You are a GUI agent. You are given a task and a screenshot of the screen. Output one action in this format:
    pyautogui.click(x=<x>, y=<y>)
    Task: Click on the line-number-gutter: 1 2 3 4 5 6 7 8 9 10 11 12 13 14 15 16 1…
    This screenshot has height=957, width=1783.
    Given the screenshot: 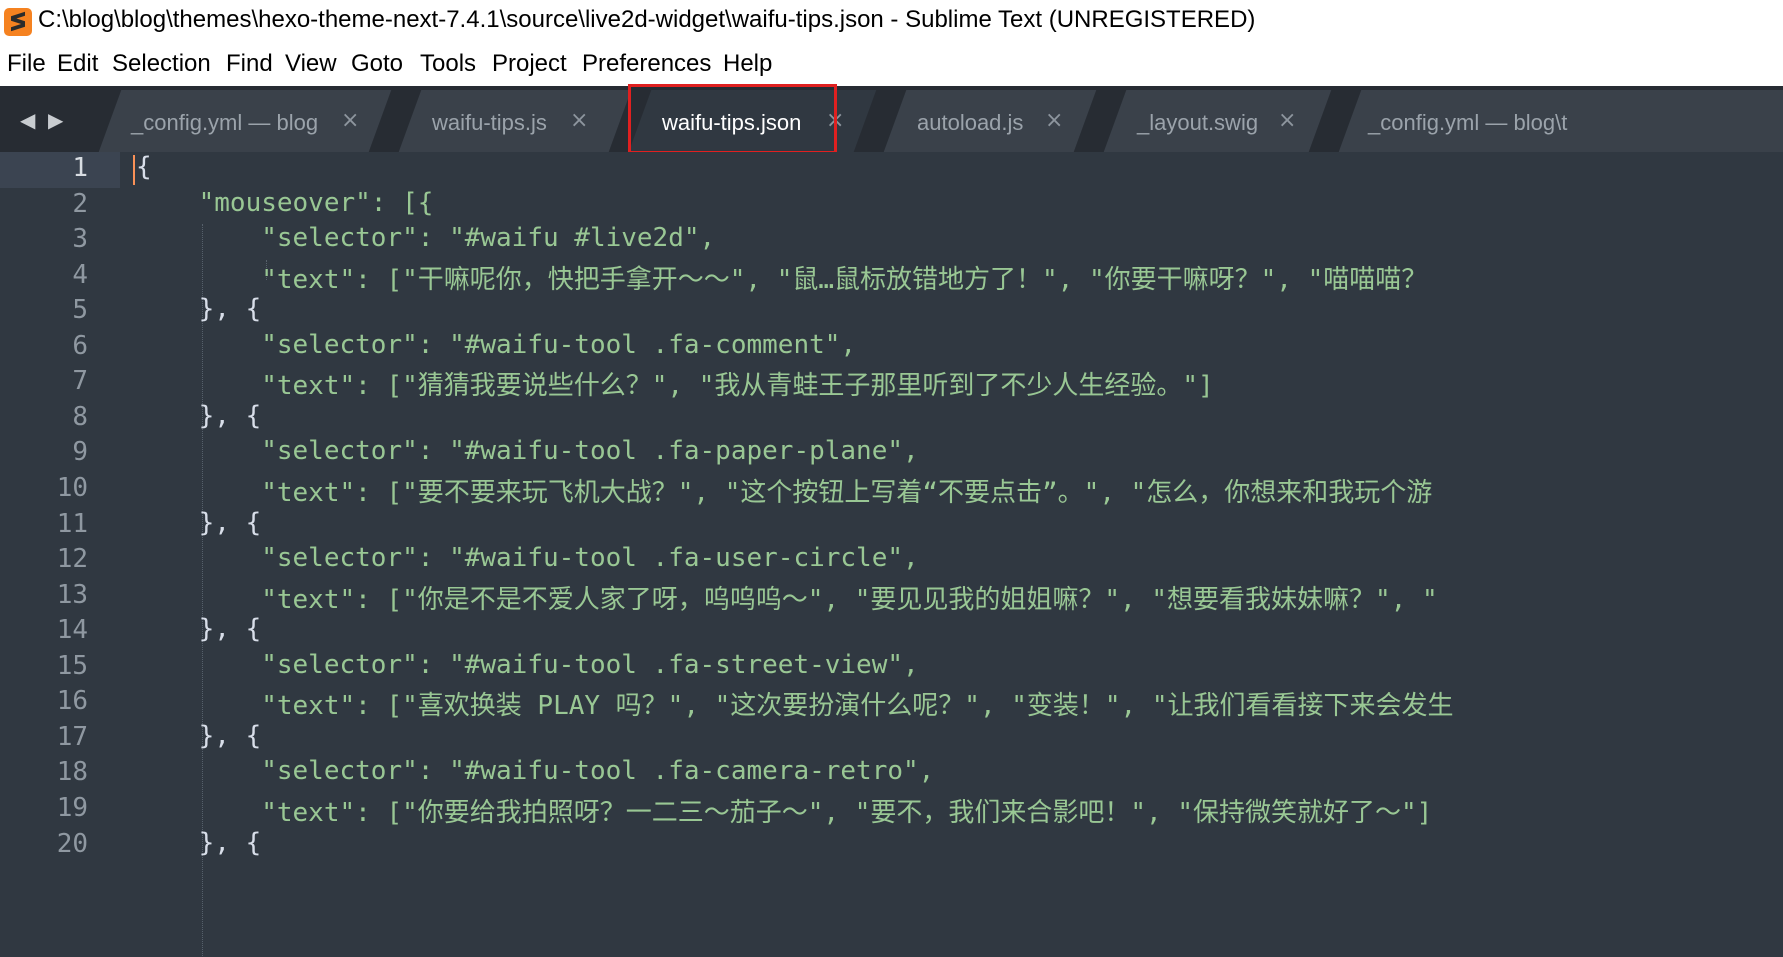 What is the action you would take?
    pyautogui.click(x=60, y=554)
    